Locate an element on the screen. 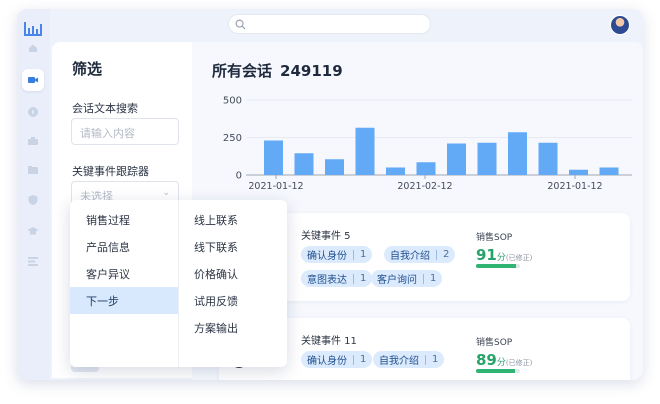 This screenshot has height=404, width=660. rail-folder-button is located at coordinates (33, 170).